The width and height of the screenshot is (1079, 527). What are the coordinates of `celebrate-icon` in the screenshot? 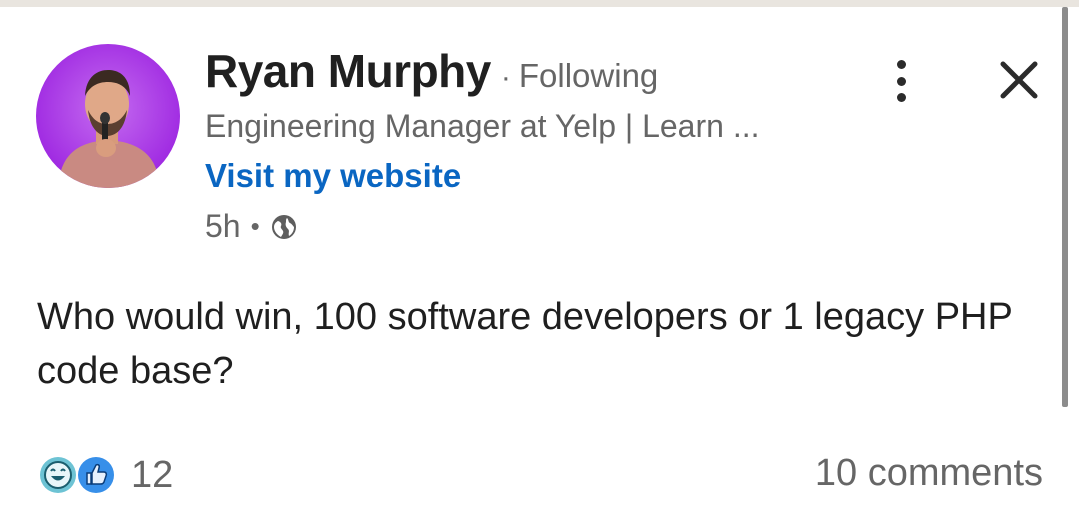 It's located at (58, 475).